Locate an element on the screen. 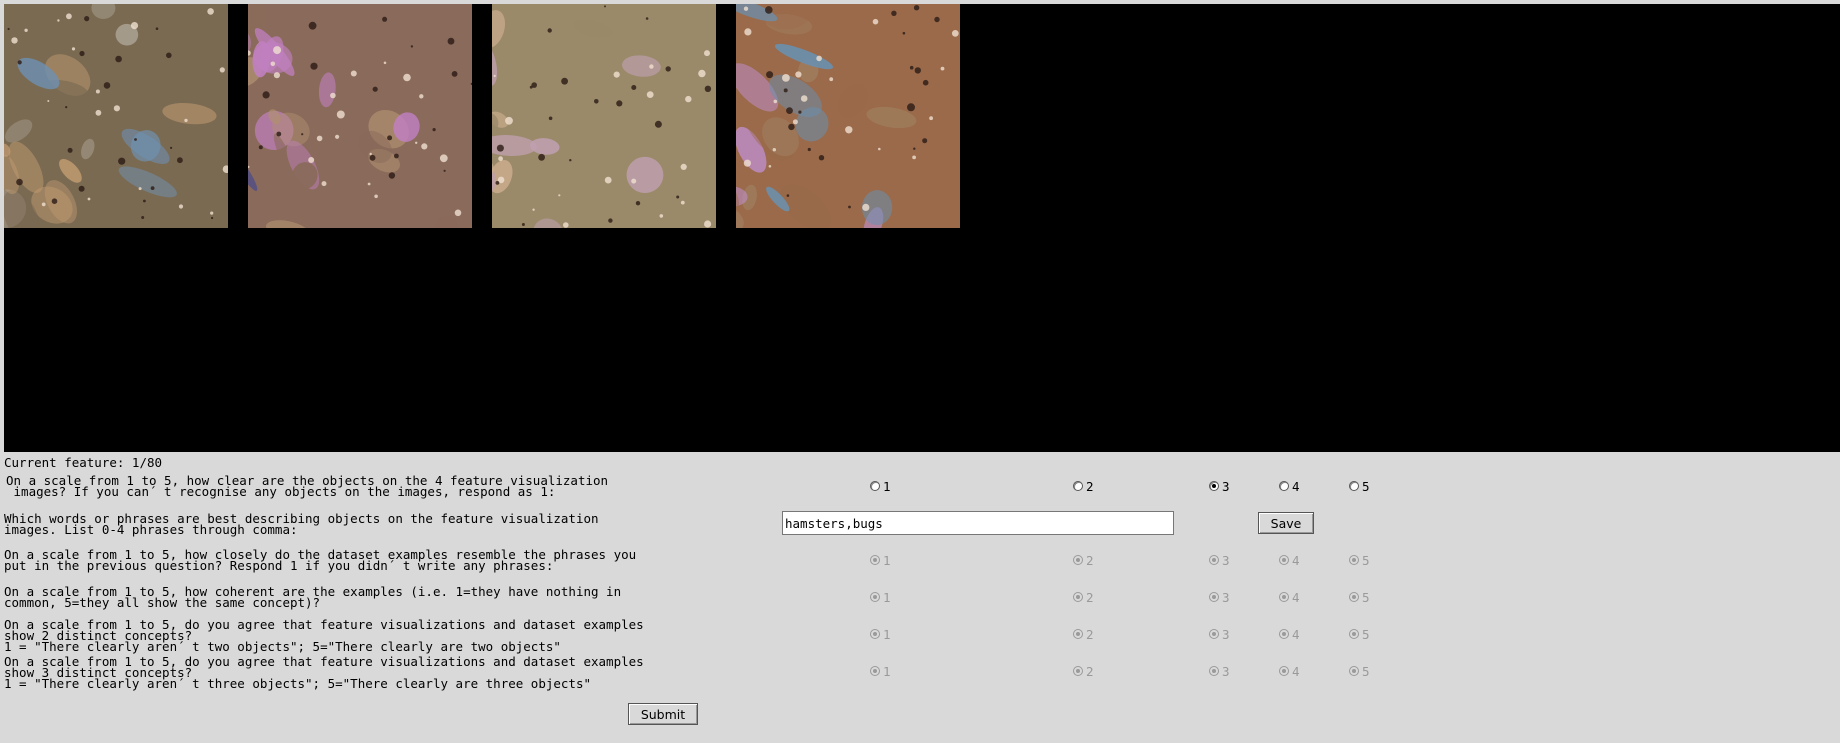 This screenshot has width=1840, height=743. radio-coherence-4: 4 is located at coordinates (1289, 597).